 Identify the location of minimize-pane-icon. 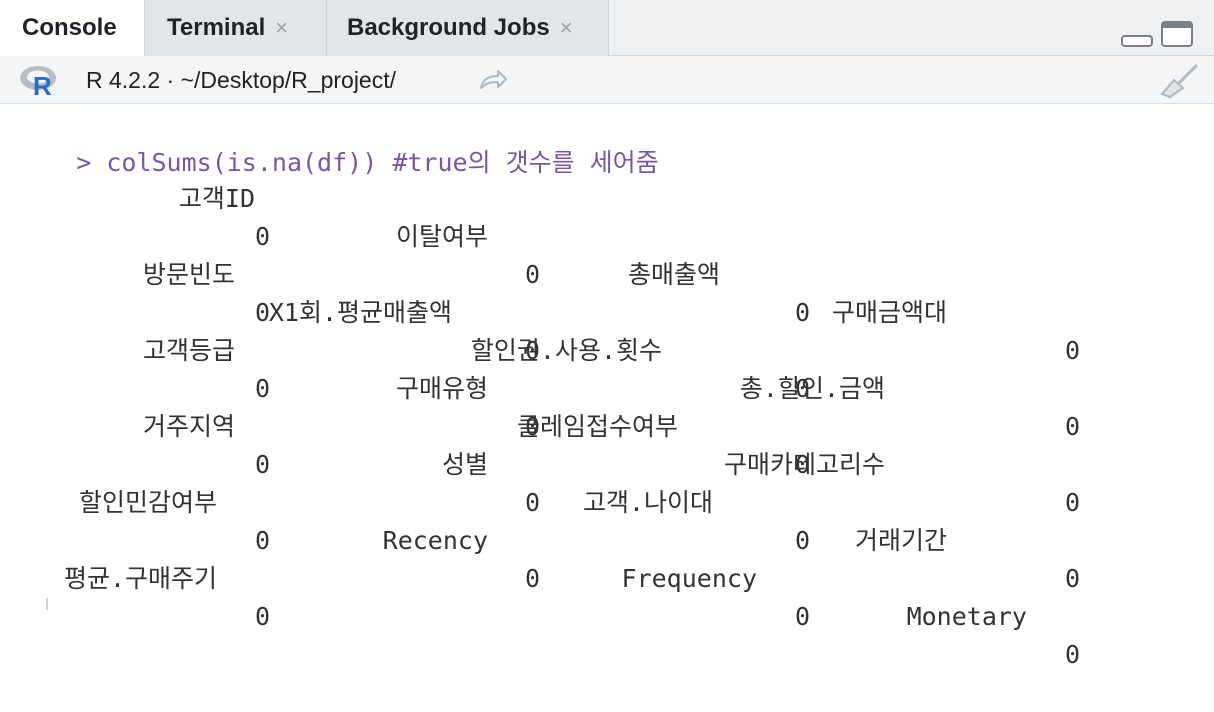
(1138, 34).